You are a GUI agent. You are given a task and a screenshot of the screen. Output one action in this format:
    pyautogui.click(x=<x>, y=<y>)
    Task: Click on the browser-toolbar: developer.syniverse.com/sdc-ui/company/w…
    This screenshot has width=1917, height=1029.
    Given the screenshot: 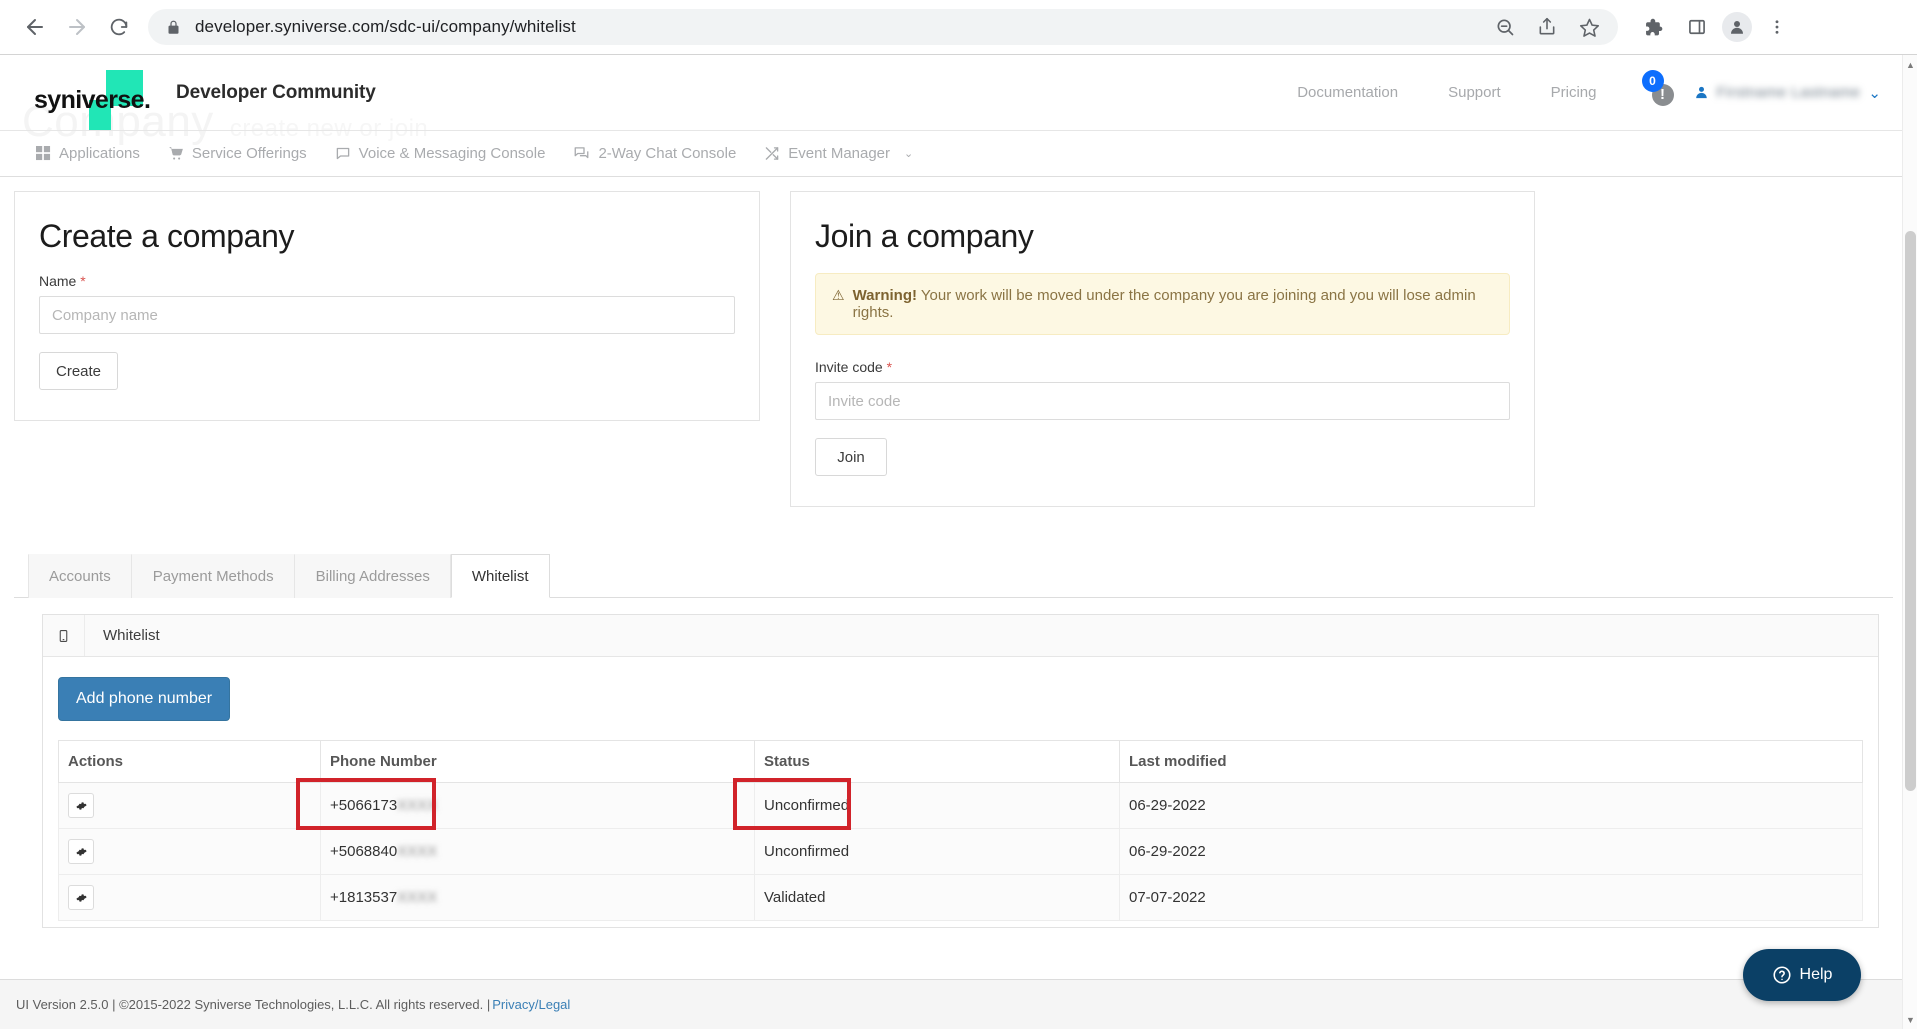 What is the action you would take?
    pyautogui.click(x=958, y=27)
    